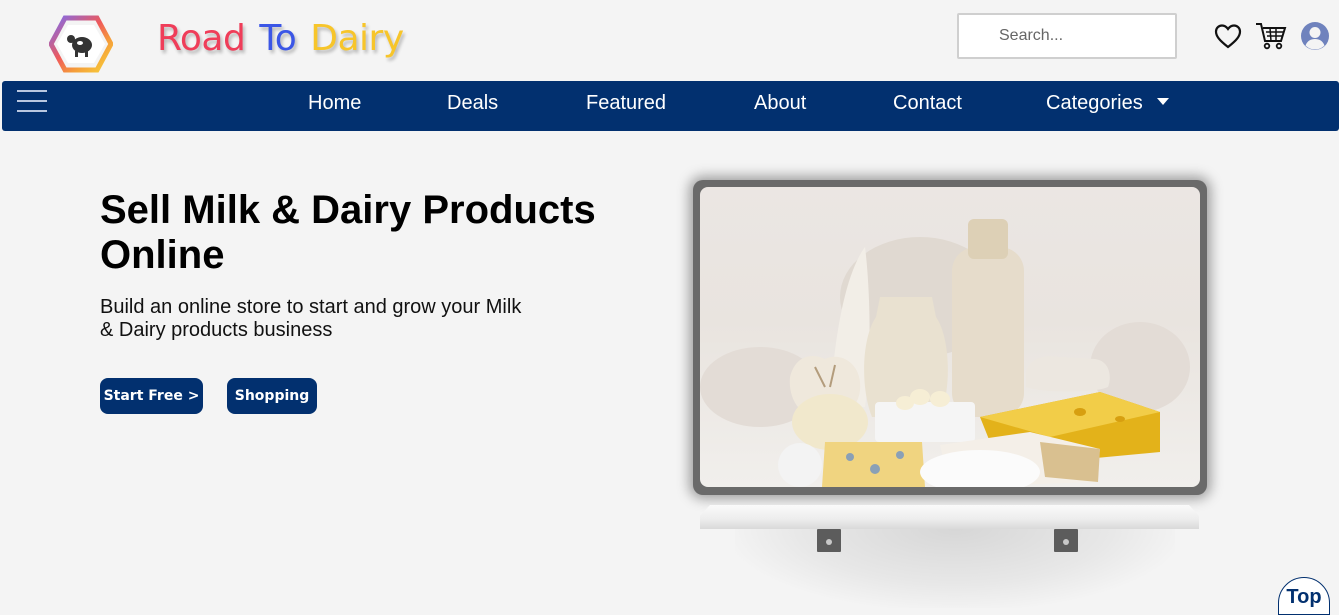 The height and width of the screenshot is (615, 1339). Describe the element at coordinates (829, 540) in the screenshot. I see `shelf-bracket-left` at that location.